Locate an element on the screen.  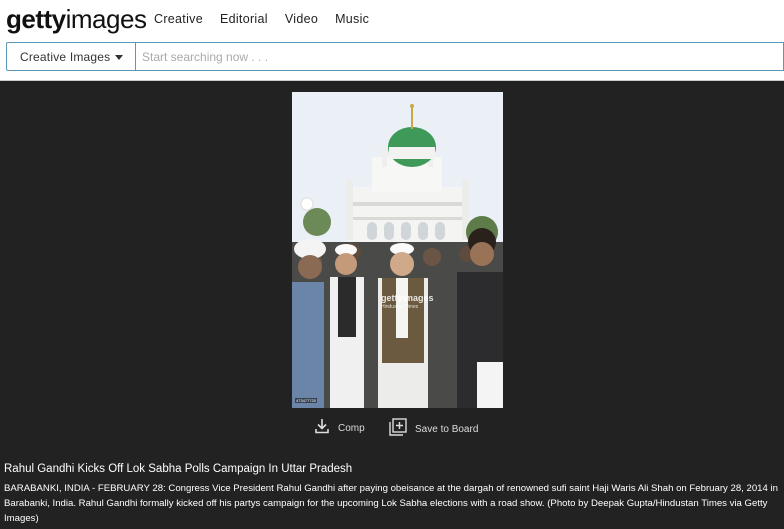
comp-download-button: Comp is located at coordinates (339, 428).